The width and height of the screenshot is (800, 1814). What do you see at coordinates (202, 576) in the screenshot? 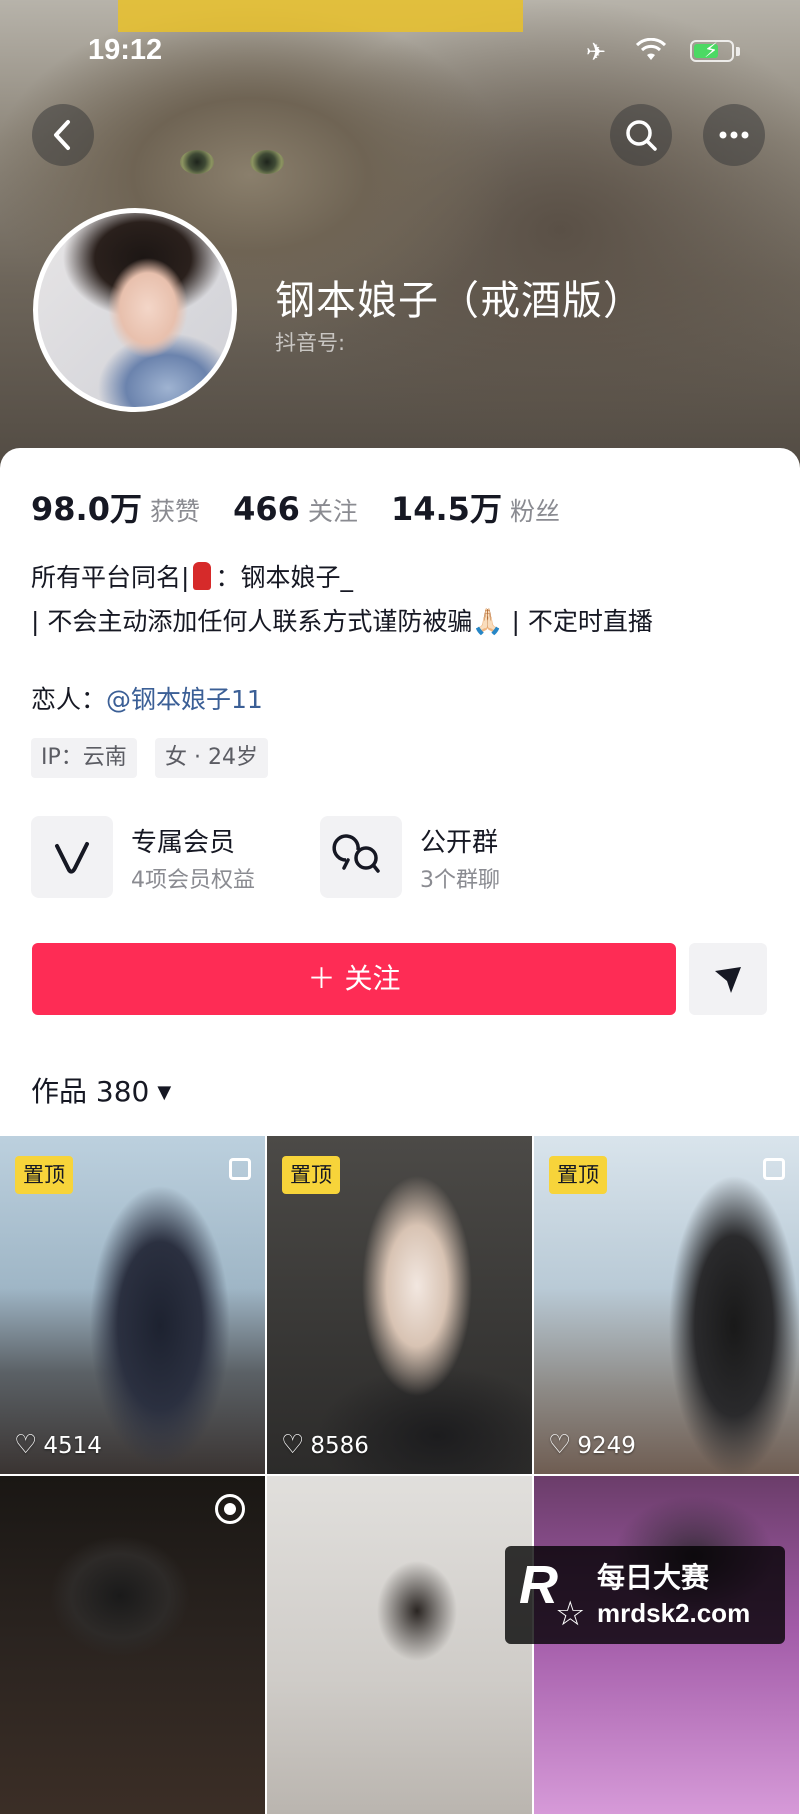
I see `scarf-emoji-icon` at bounding box center [202, 576].